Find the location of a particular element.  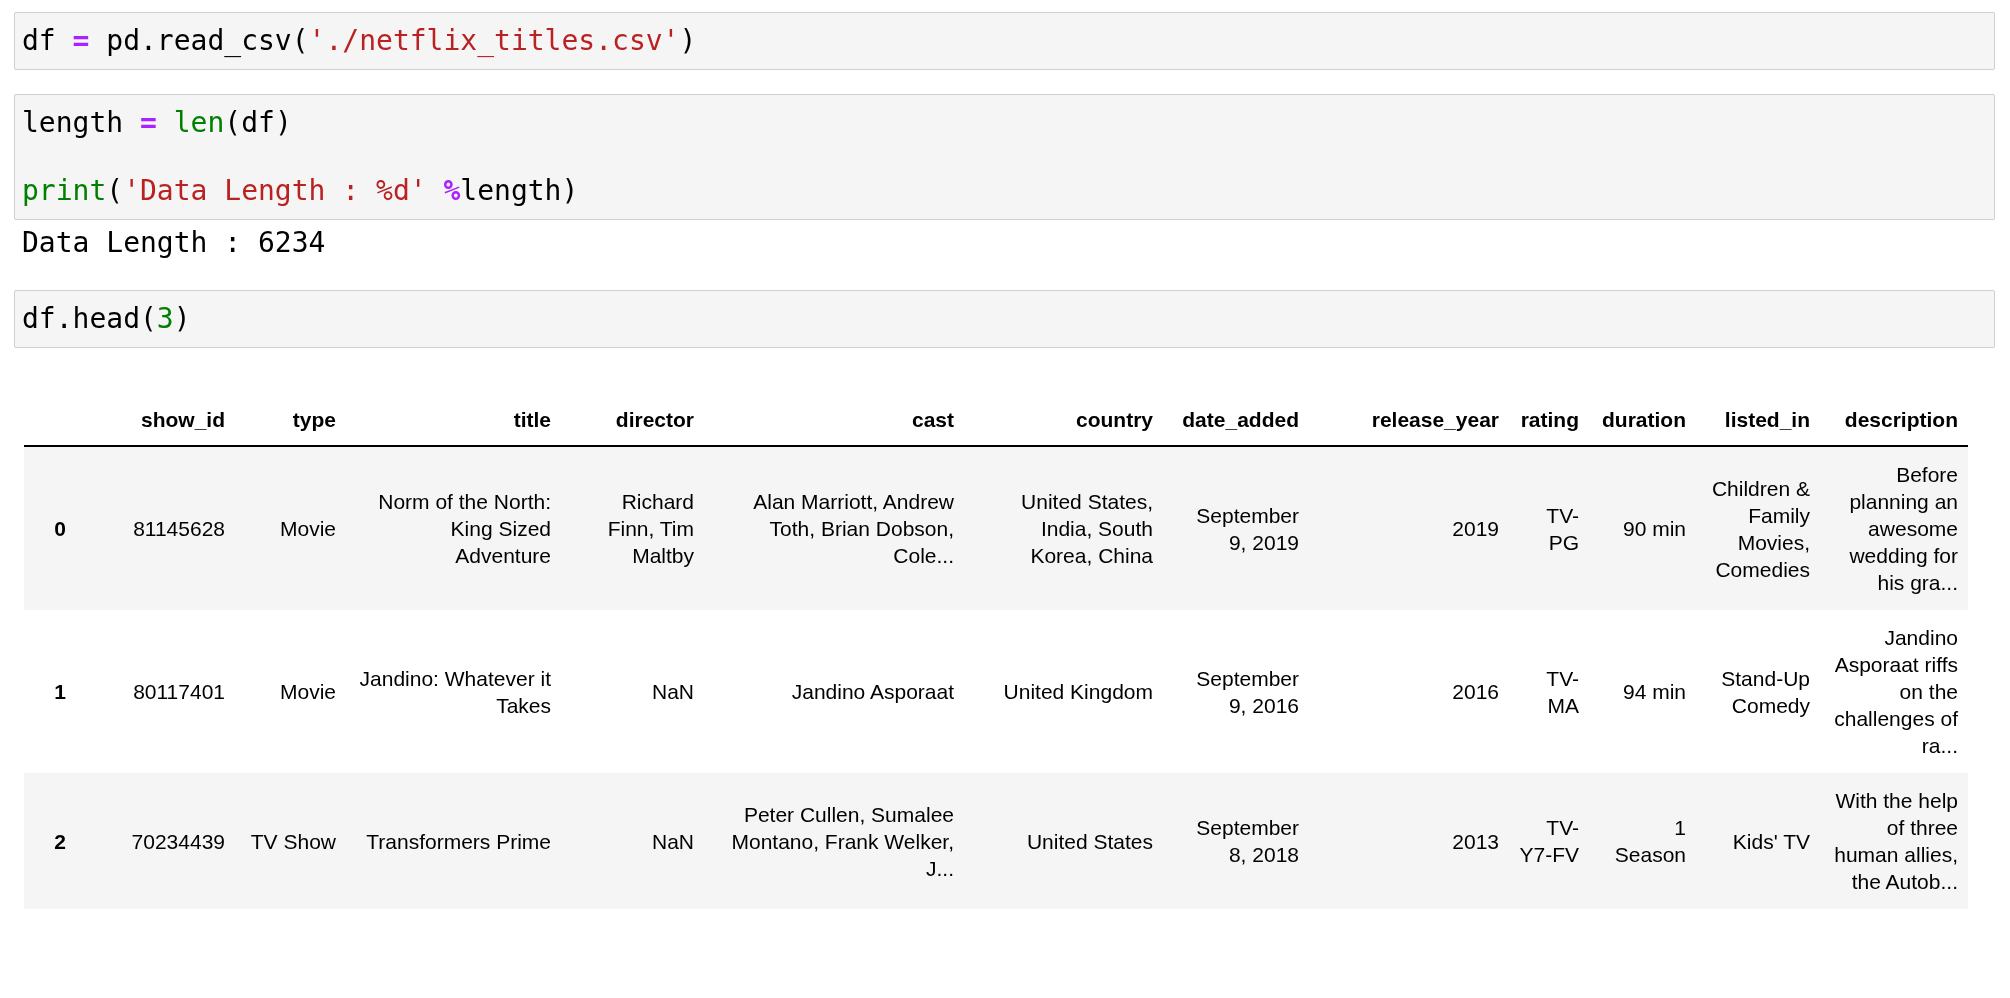

table-cell: 81145628 is located at coordinates (152, 528).